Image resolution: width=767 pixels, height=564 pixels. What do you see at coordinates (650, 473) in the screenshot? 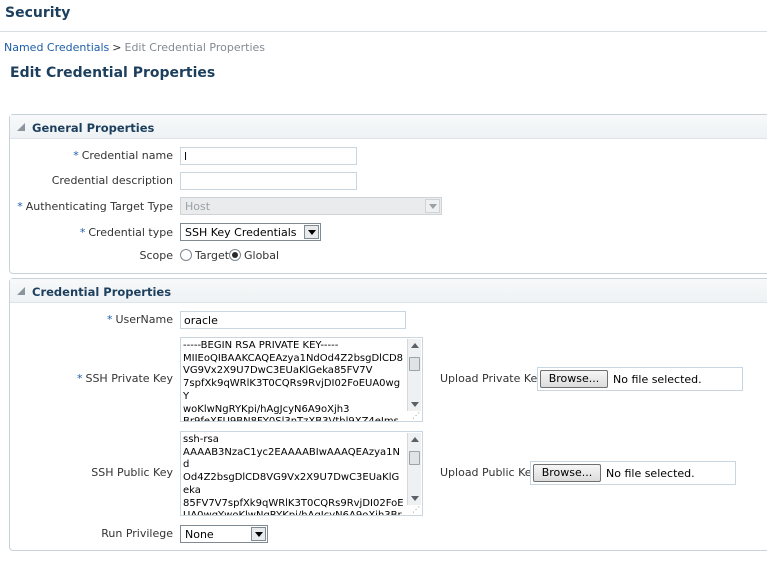
I see `public-key-file-status: No file selected.` at bounding box center [650, 473].